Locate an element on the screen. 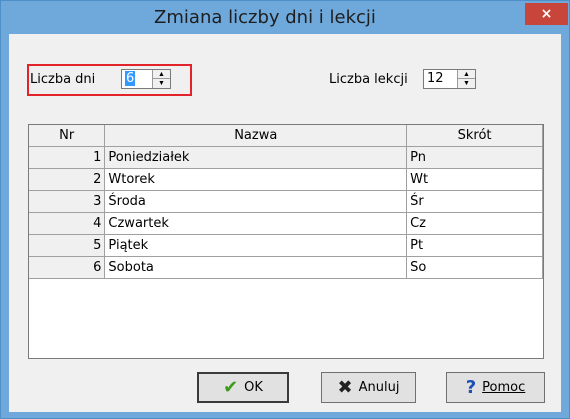 Image resolution: width=570 pixels, height=419 pixels. liczba-lekcji-label: Liczba lekcji is located at coordinates (368, 79).